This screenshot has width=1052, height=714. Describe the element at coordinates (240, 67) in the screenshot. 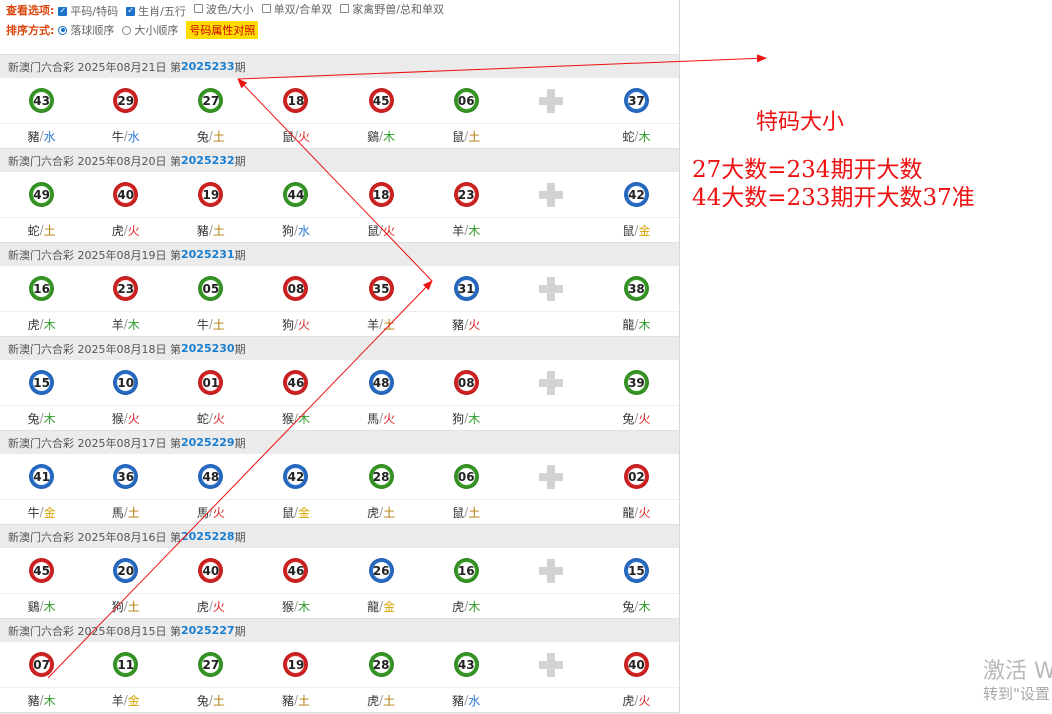

I see `draw-issue-suffix: 期` at that location.